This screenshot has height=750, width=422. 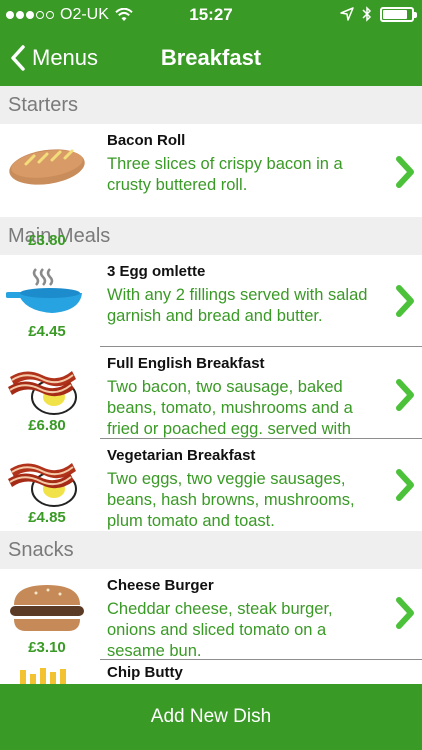 What do you see at coordinates (347, 14) in the screenshot?
I see `location-arrow-icon` at bounding box center [347, 14].